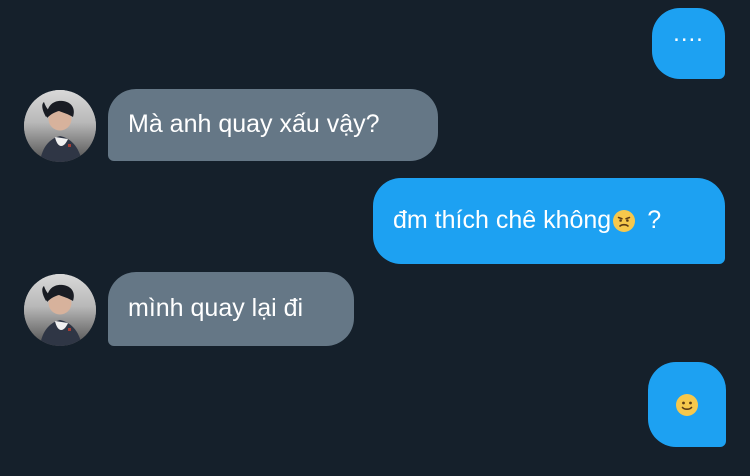 The height and width of the screenshot is (476, 750). What do you see at coordinates (624, 221) in the screenshot?
I see `angry-face-icon` at bounding box center [624, 221].